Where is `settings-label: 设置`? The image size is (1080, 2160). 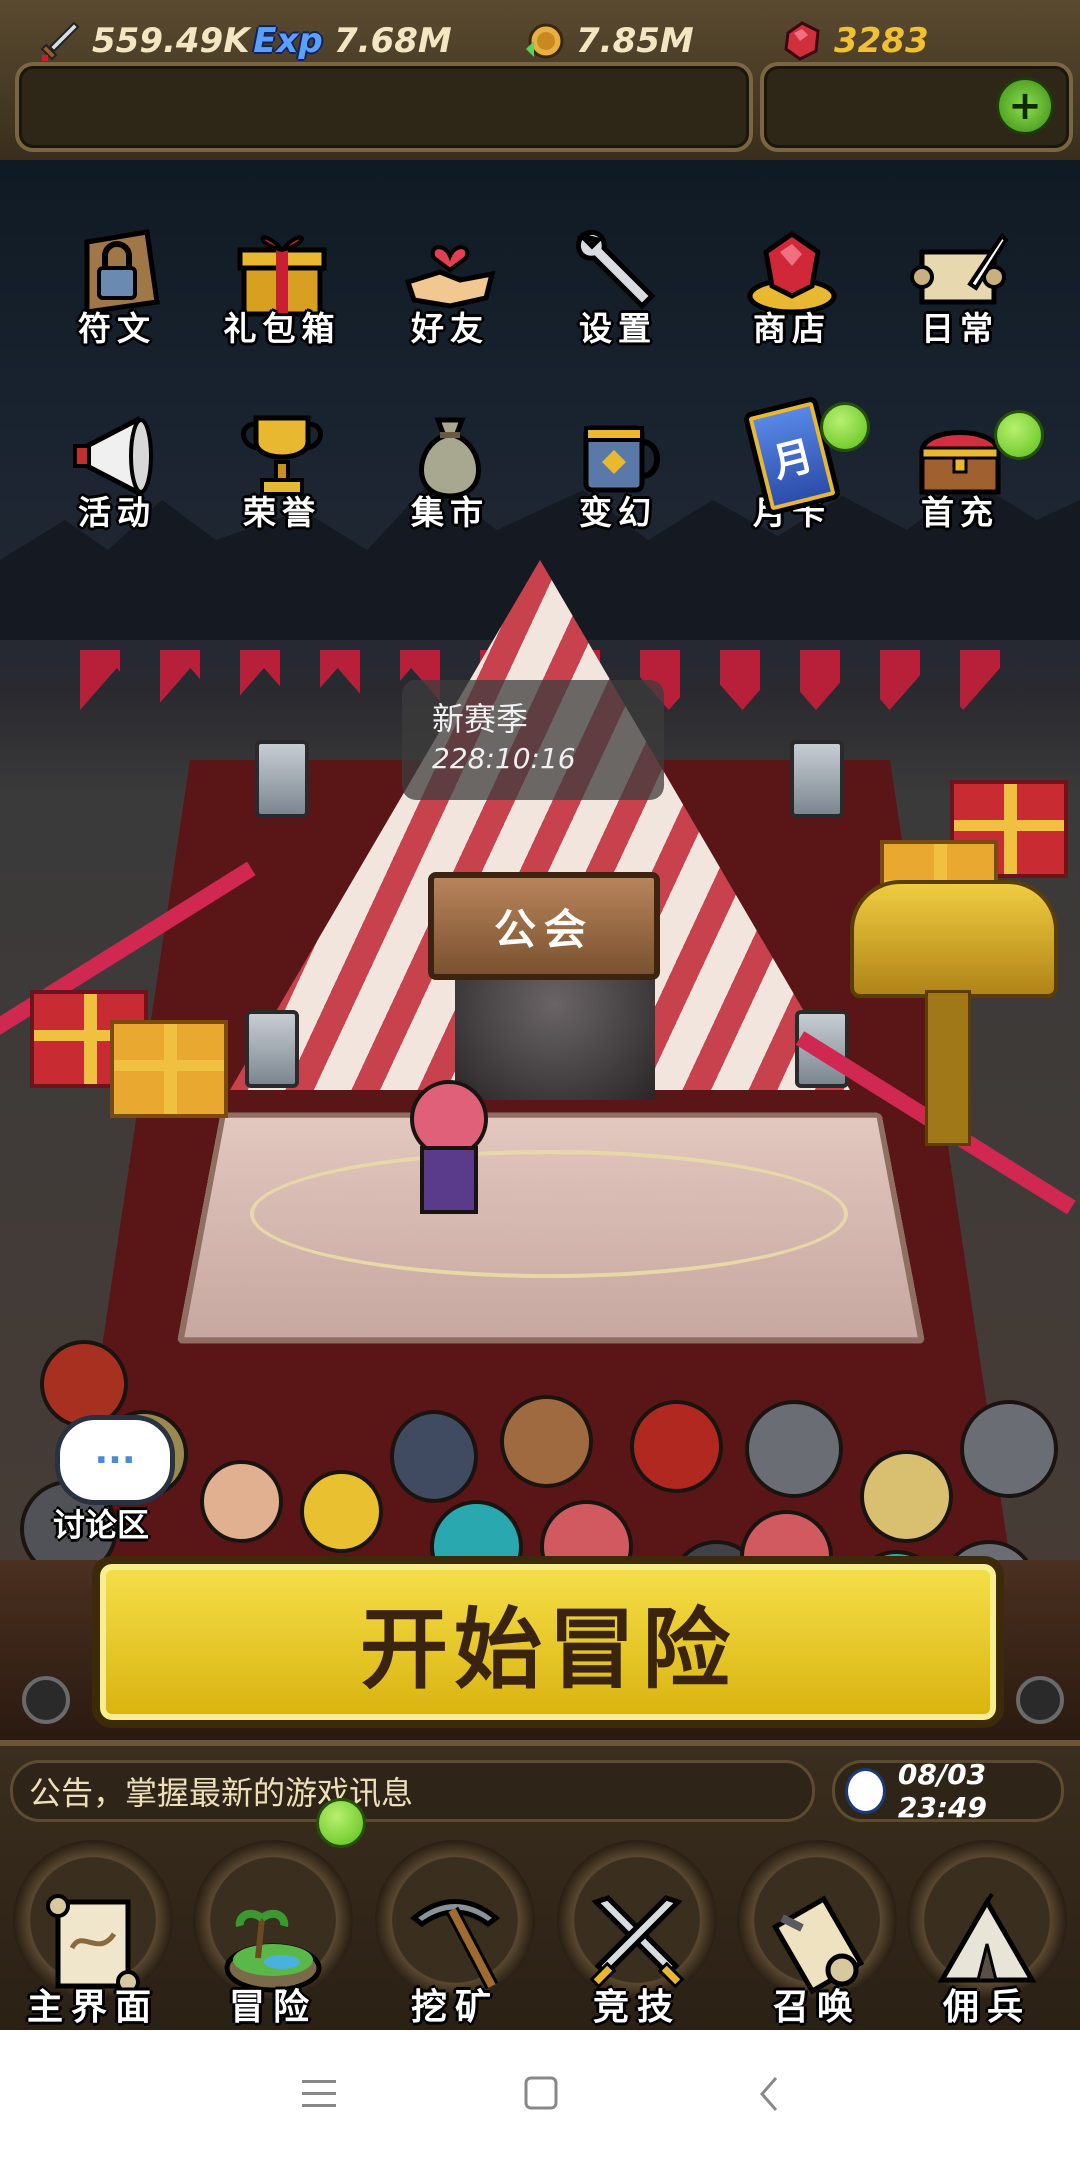
settings-label: 设置 is located at coordinates (618, 328).